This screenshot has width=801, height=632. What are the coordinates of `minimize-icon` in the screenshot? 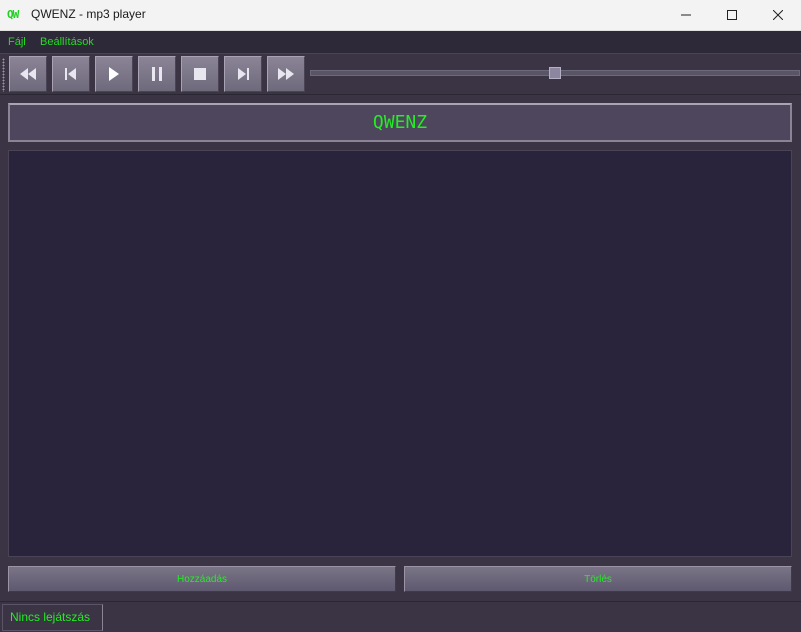 It's located at (686, 15).